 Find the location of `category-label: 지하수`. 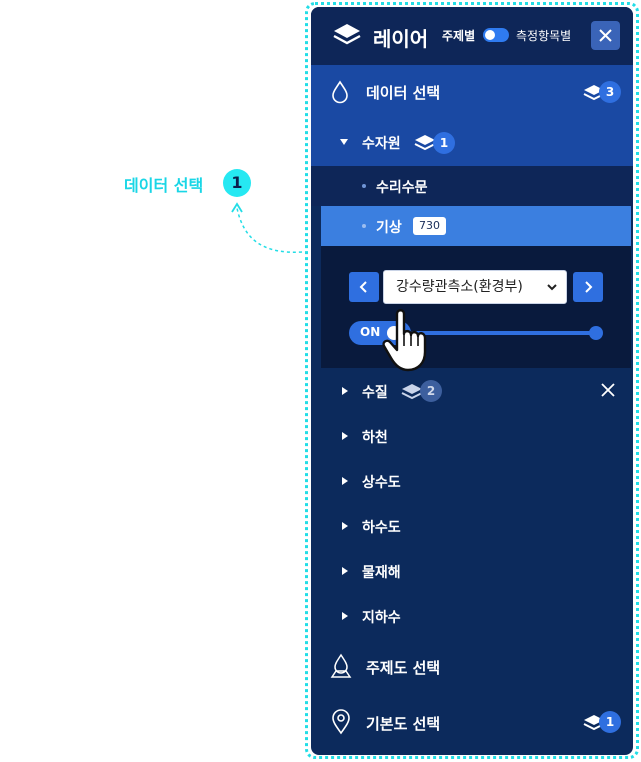

category-label: 지하수 is located at coordinates (381, 618).